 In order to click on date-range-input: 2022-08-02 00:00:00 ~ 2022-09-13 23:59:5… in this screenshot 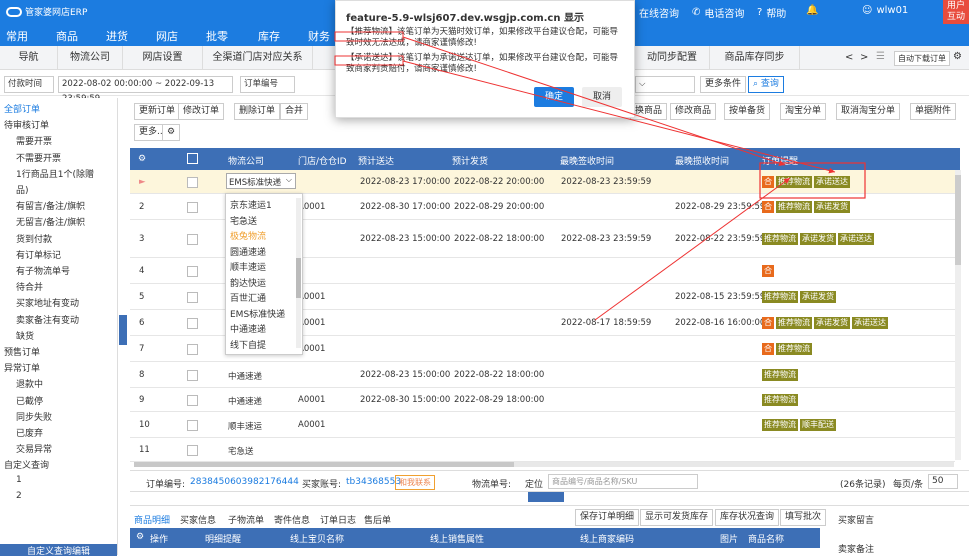, I will do `click(145, 90)`.